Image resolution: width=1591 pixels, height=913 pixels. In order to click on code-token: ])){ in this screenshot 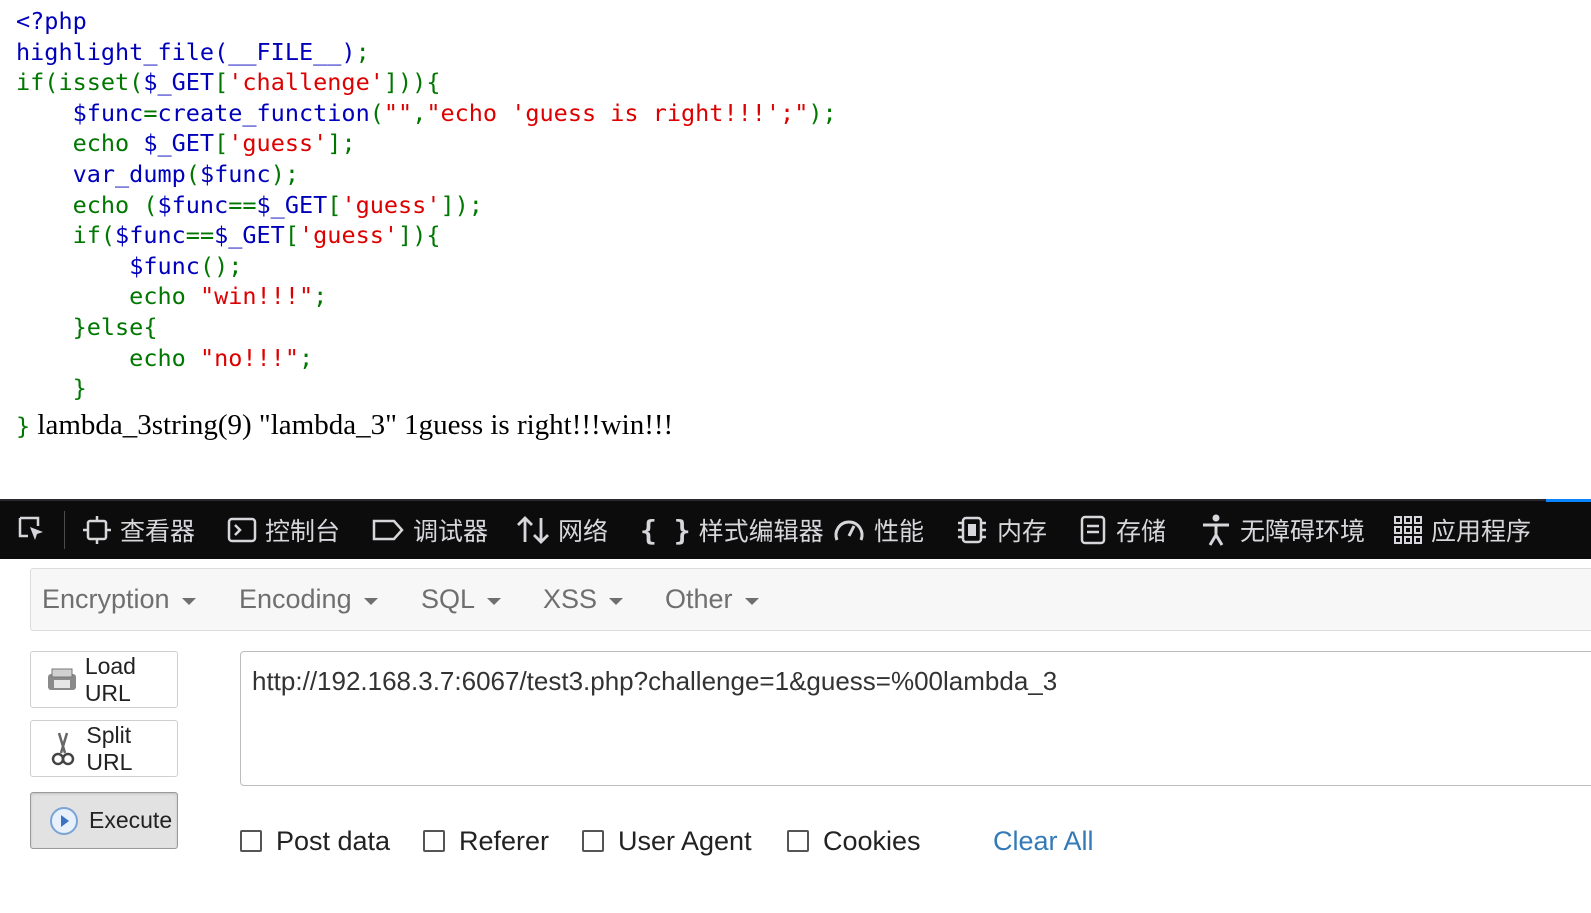, I will do `click(412, 82)`.